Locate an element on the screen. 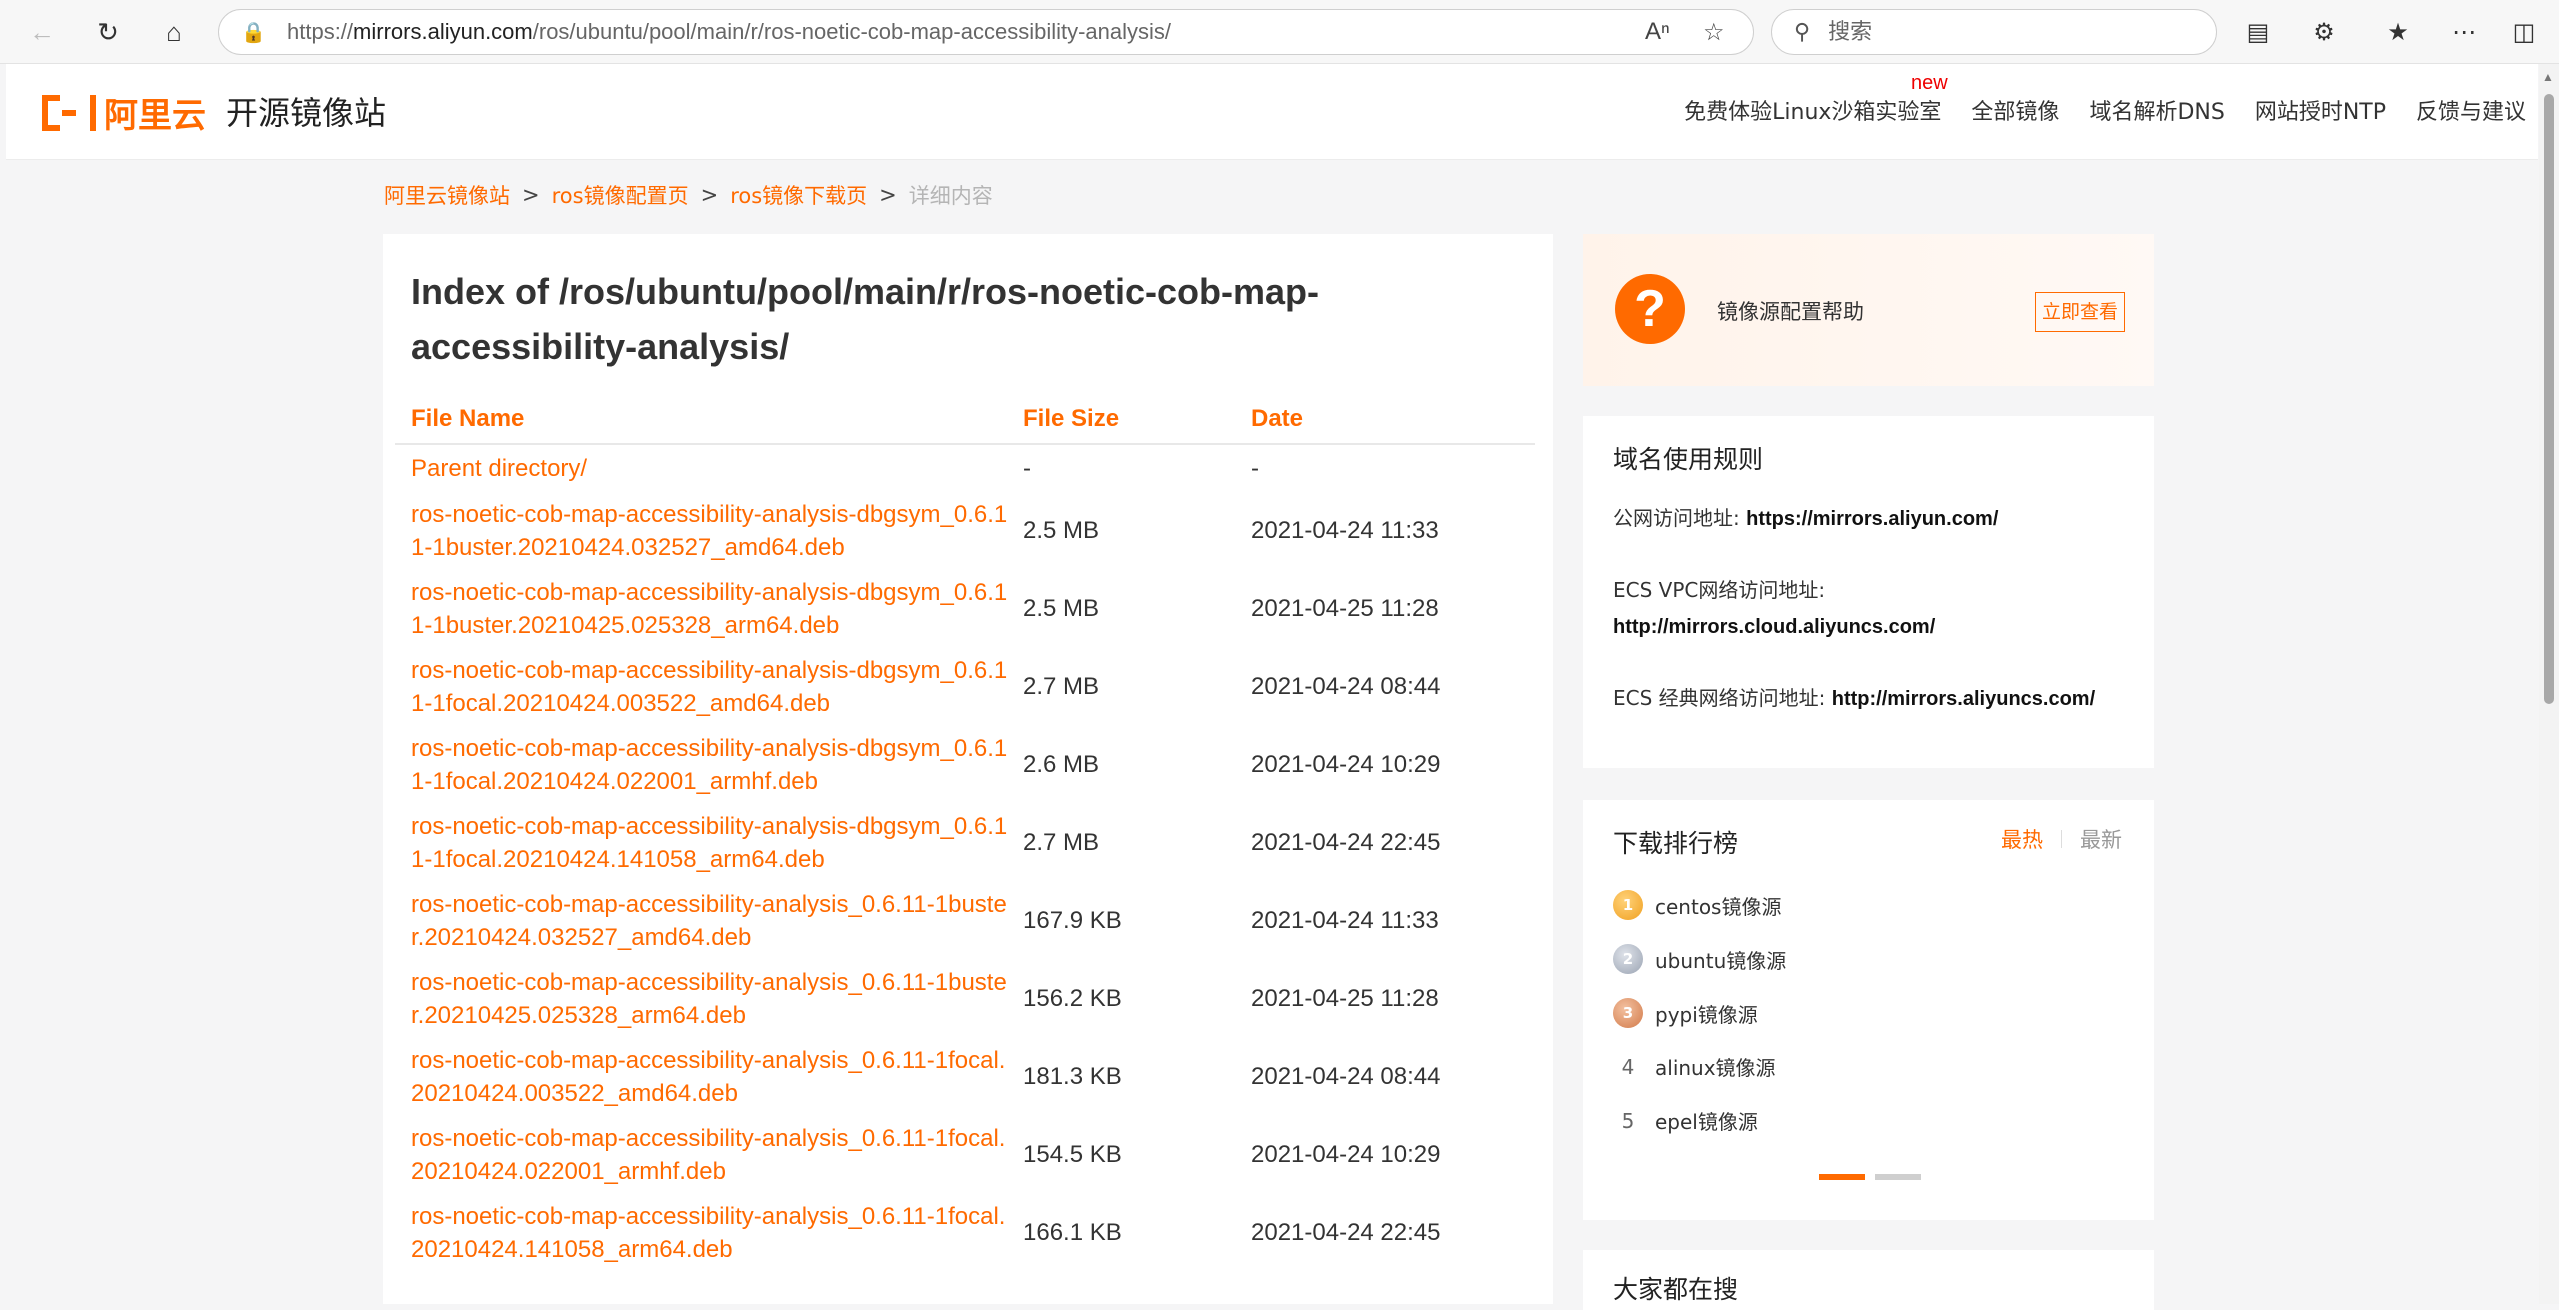  mirror-help-card: ? 镜像源配置帮助 立即查看 is located at coordinates (1868, 310).